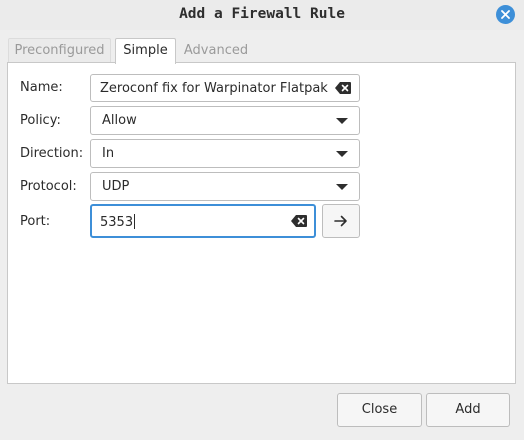 This screenshot has height=440, width=524. I want to click on direction-label: Direction:, so click(52, 153).